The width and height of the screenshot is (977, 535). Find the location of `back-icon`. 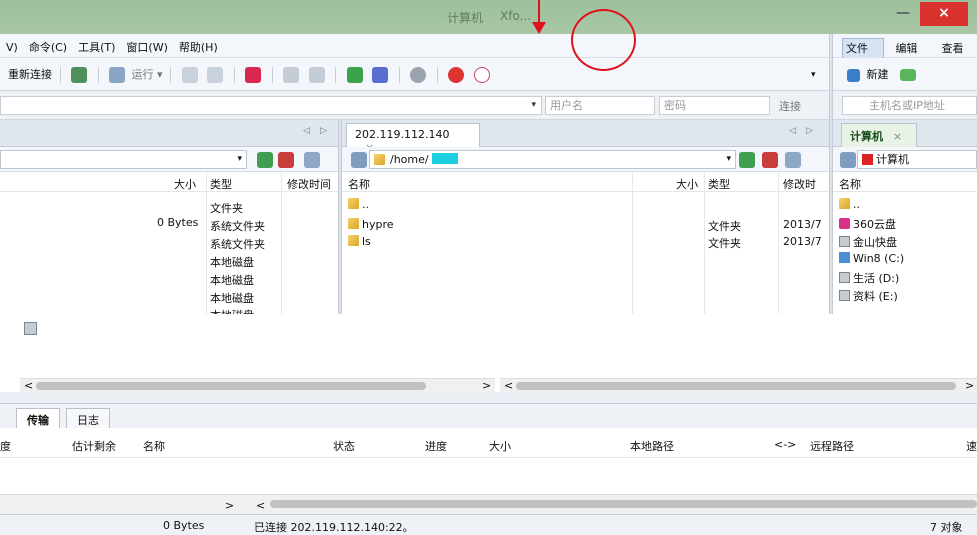

back-icon is located at coordinates (189, 75).